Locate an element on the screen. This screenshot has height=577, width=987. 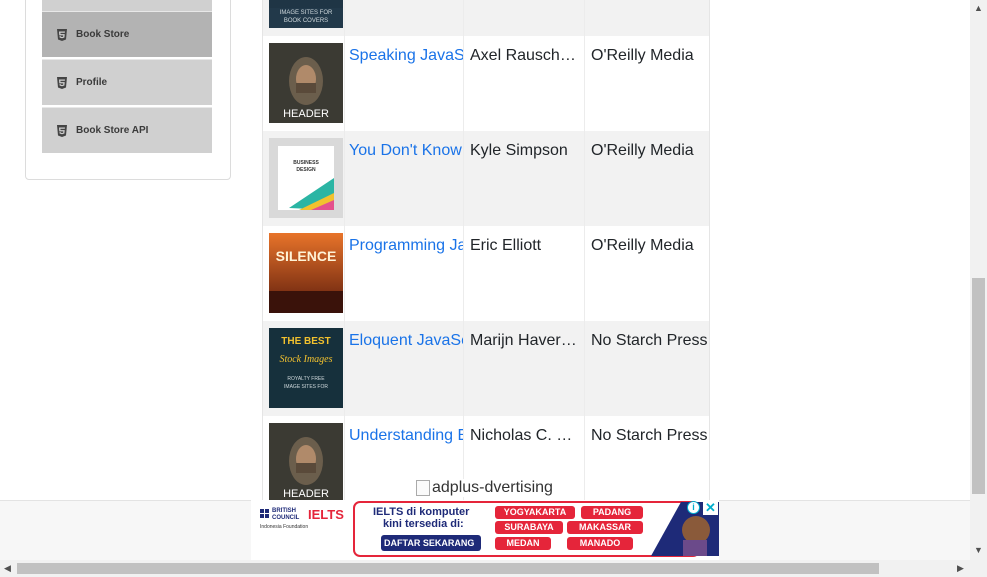
title-cell: Eloquent JavaScript, Second Edition is located at coordinates (404, 368).